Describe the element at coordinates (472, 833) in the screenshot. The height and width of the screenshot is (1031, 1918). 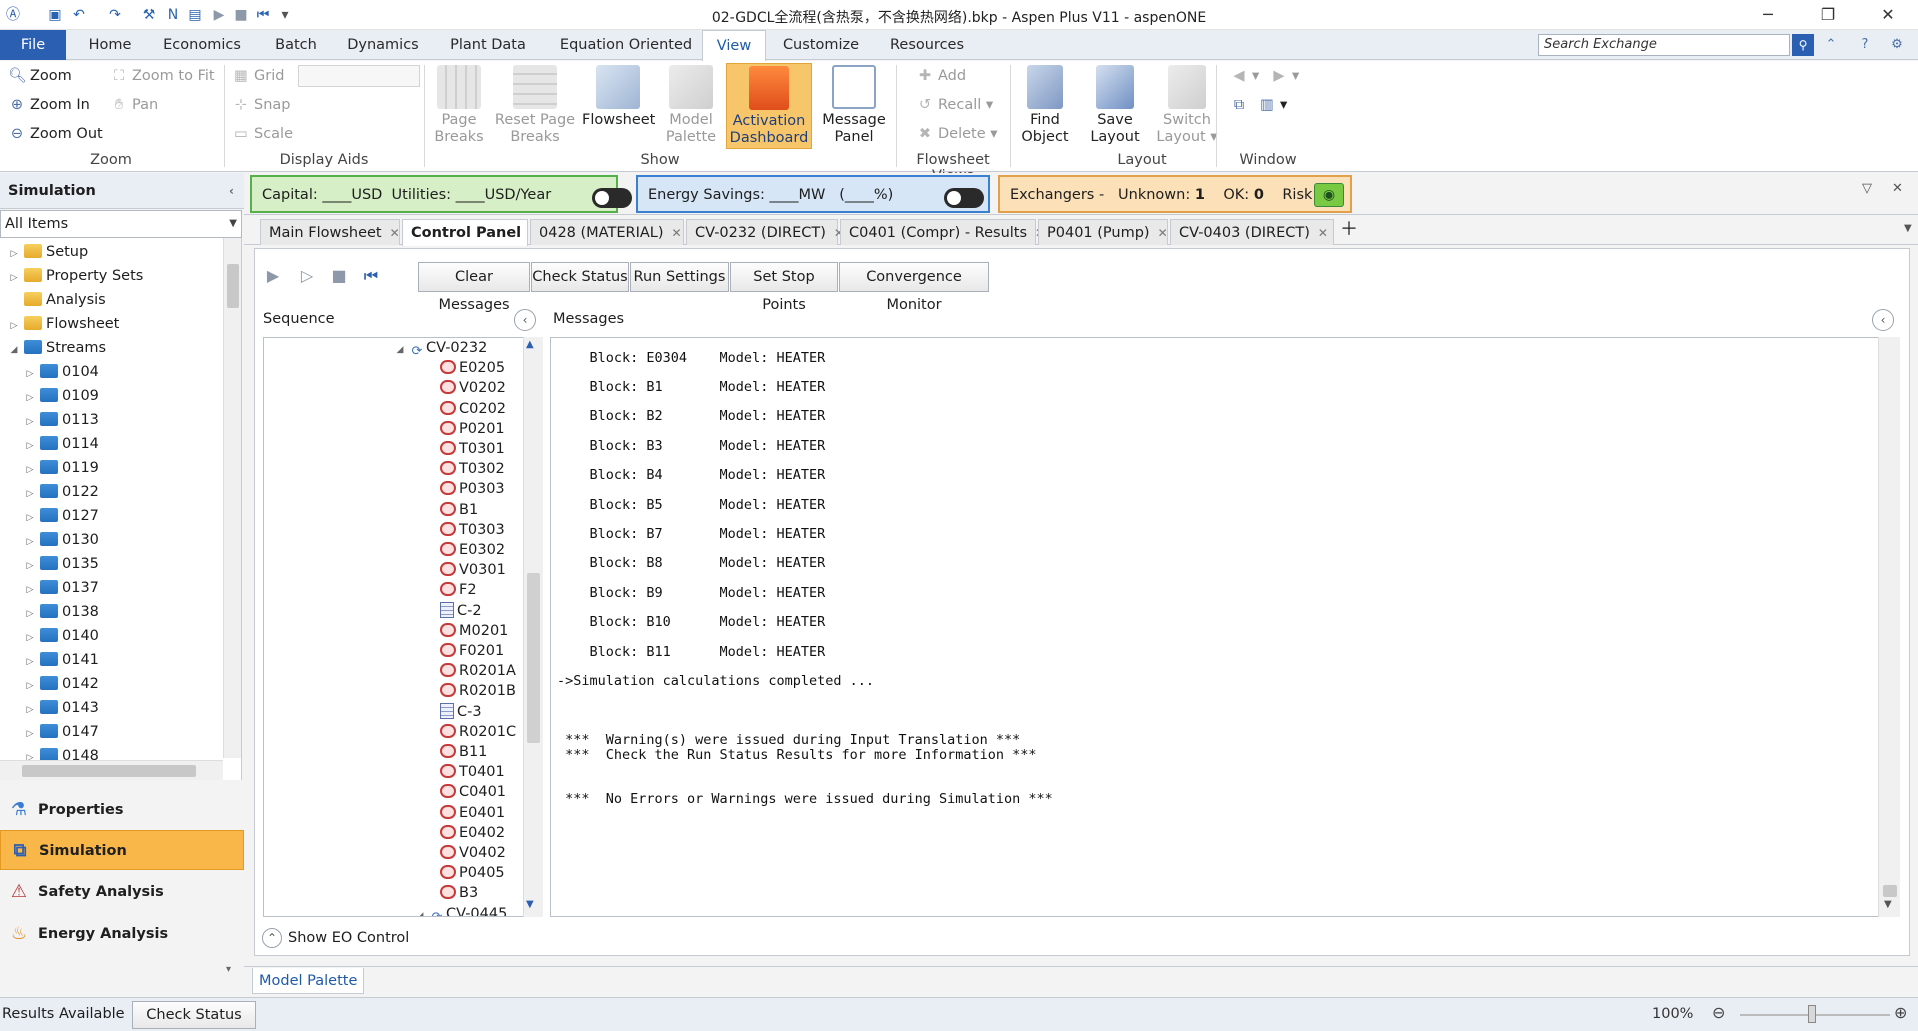
I see `sequence-block: E0402` at that location.